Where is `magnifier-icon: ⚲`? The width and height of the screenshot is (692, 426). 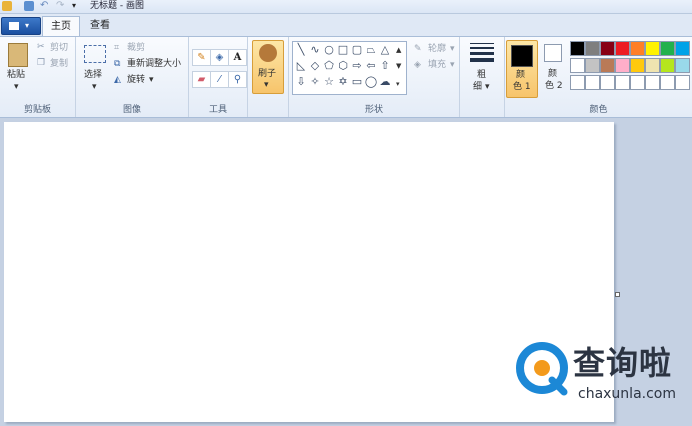
magnifier-icon: ⚲ is located at coordinates (237, 79).